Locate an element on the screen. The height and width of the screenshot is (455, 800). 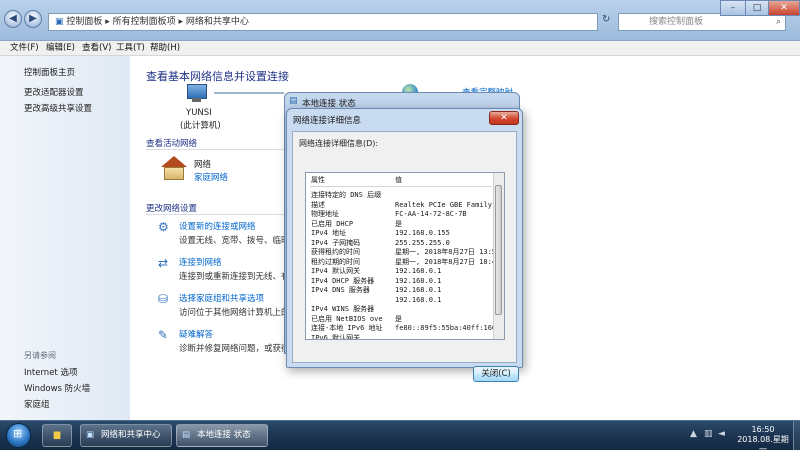
nav-change-advanced-sharing: 更改高级共享设置 is located at coordinates (58, 108).